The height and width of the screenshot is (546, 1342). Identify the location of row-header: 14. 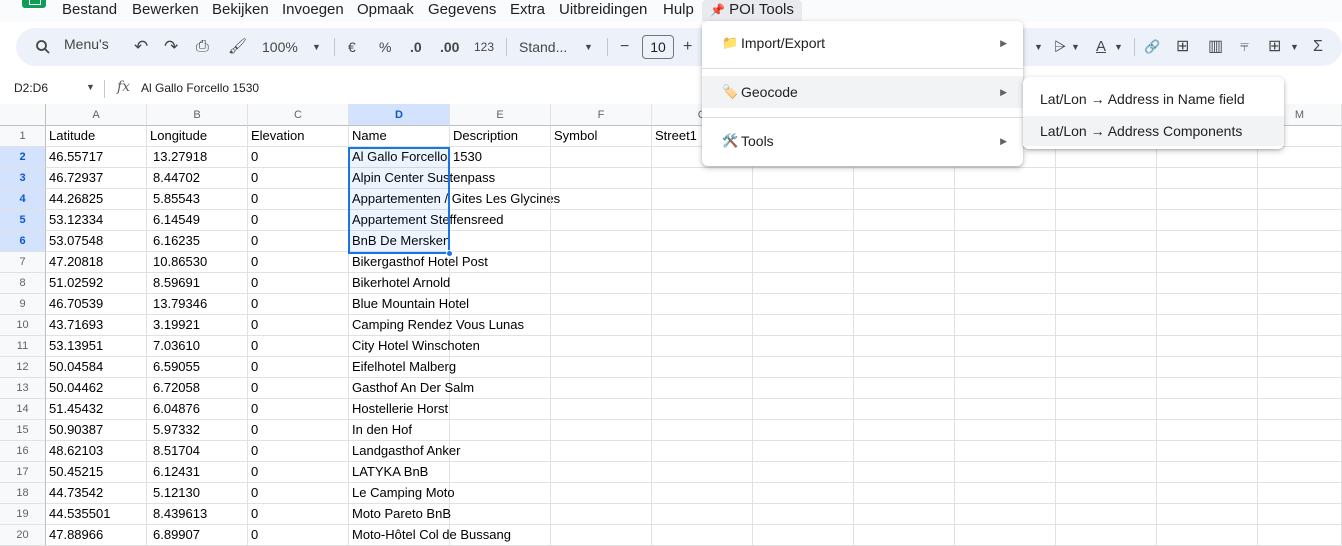
(23, 409).